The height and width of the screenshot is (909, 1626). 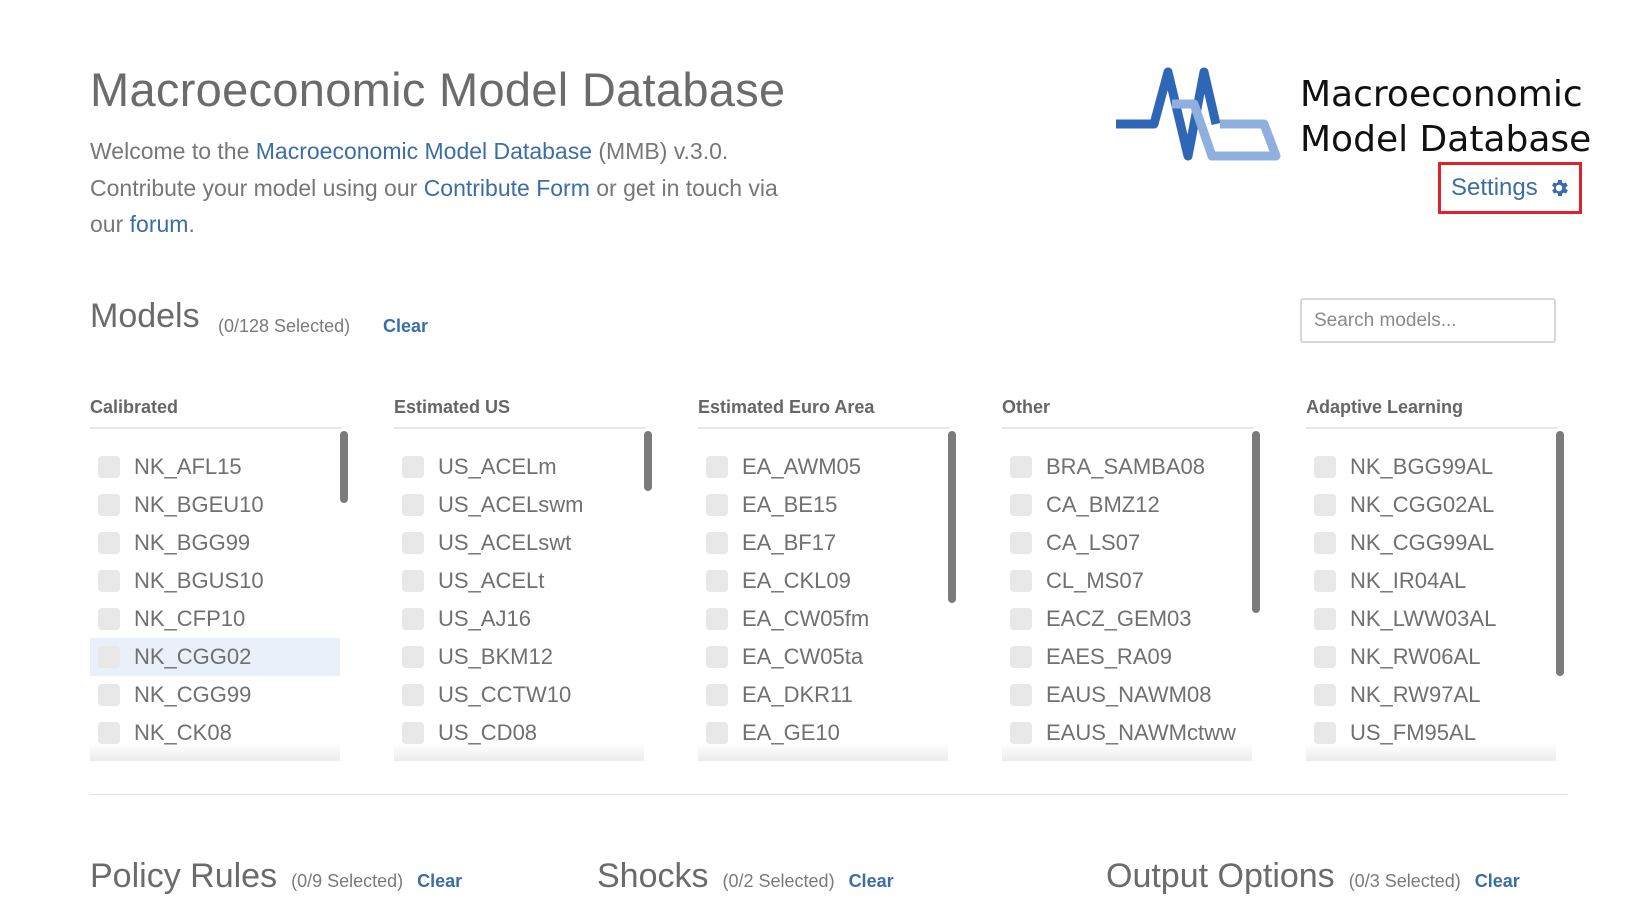 What do you see at coordinates (519, 467) in the screenshot?
I see `list-item: US_ACELm` at bounding box center [519, 467].